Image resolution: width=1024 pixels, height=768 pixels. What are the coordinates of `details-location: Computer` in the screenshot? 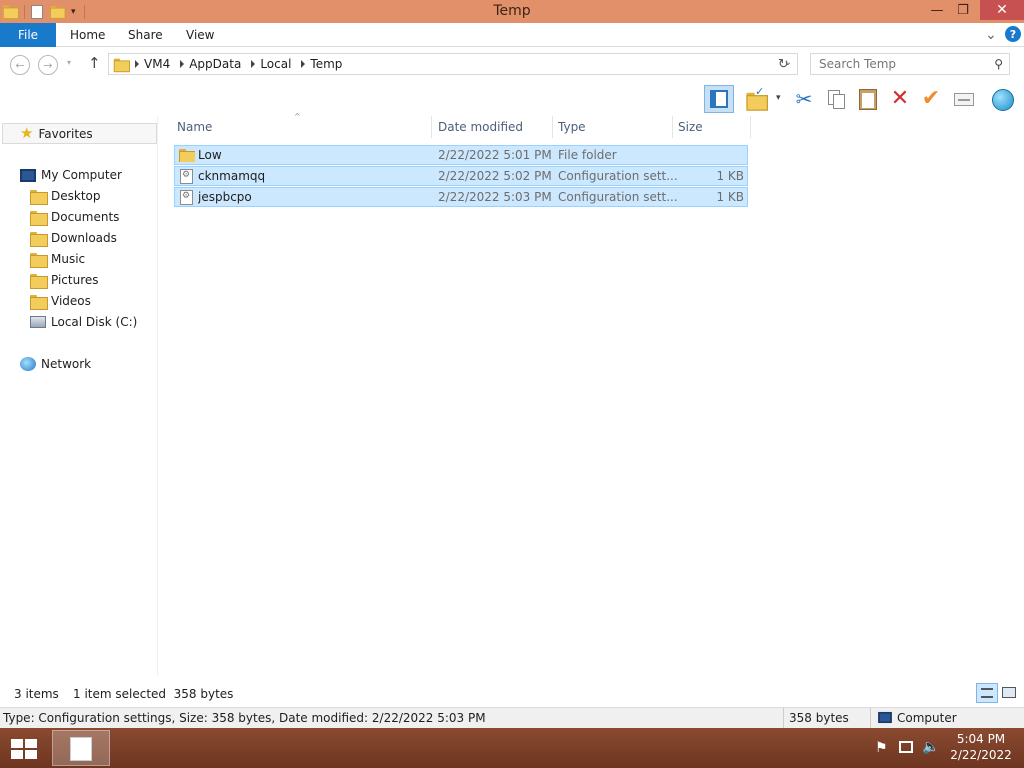 It's located at (927, 718).